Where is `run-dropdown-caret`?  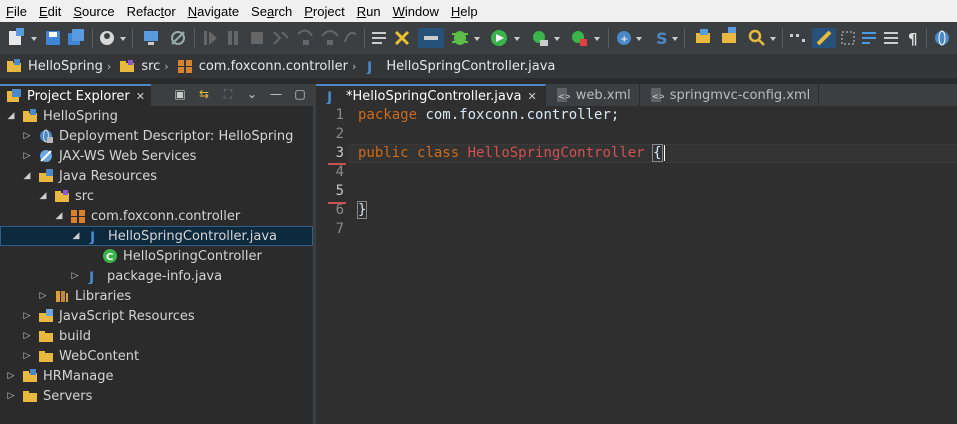 run-dropdown-caret is located at coordinates (517, 39).